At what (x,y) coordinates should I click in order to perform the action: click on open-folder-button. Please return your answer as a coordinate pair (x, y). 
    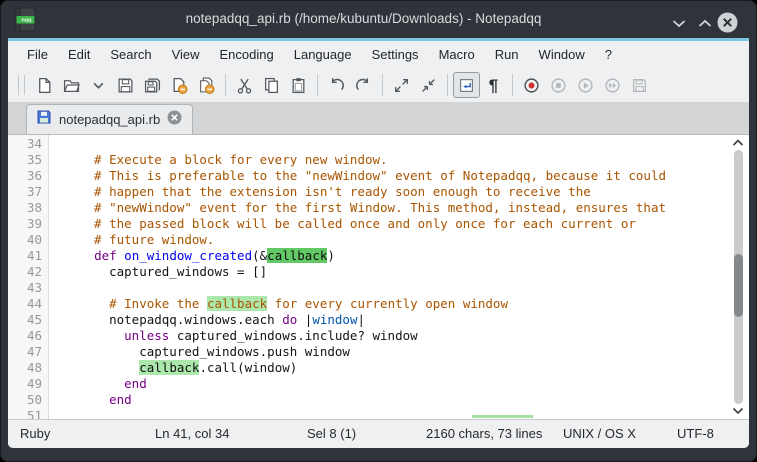
    Looking at the image, I should click on (71, 85).